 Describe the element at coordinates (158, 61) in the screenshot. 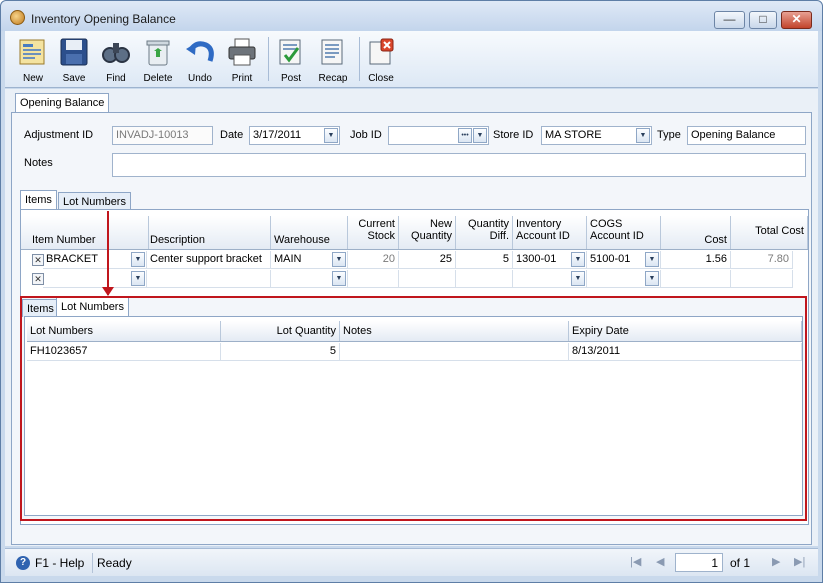

I see `delete-button: Delete` at that location.